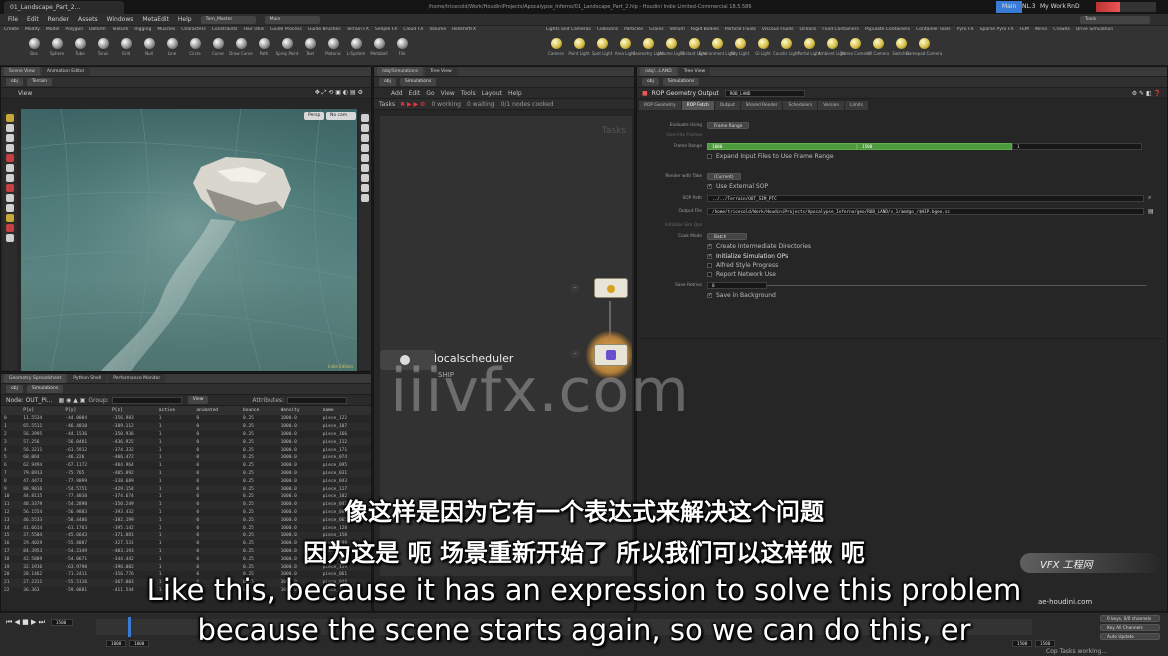 The width and height of the screenshot is (1168, 656). Describe the element at coordinates (10, 198) in the screenshot. I see `snap-tool-icon` at that location.